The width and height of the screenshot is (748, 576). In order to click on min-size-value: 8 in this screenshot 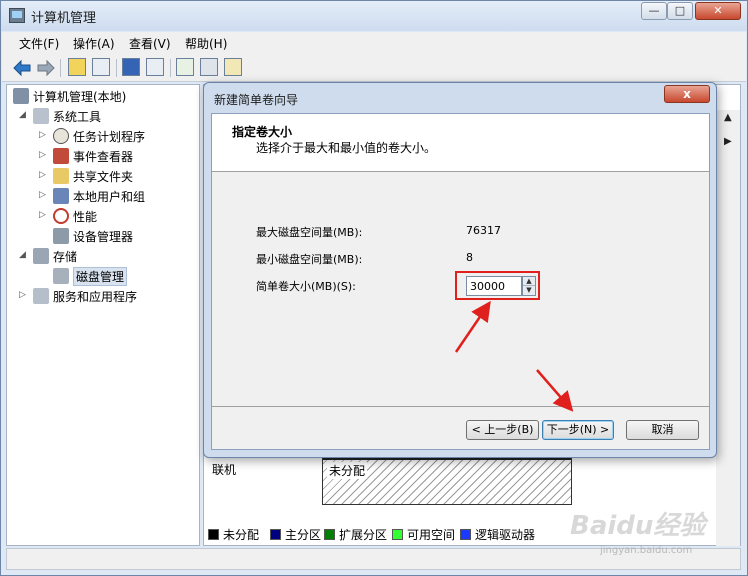, I will do `click(469, 257)`.